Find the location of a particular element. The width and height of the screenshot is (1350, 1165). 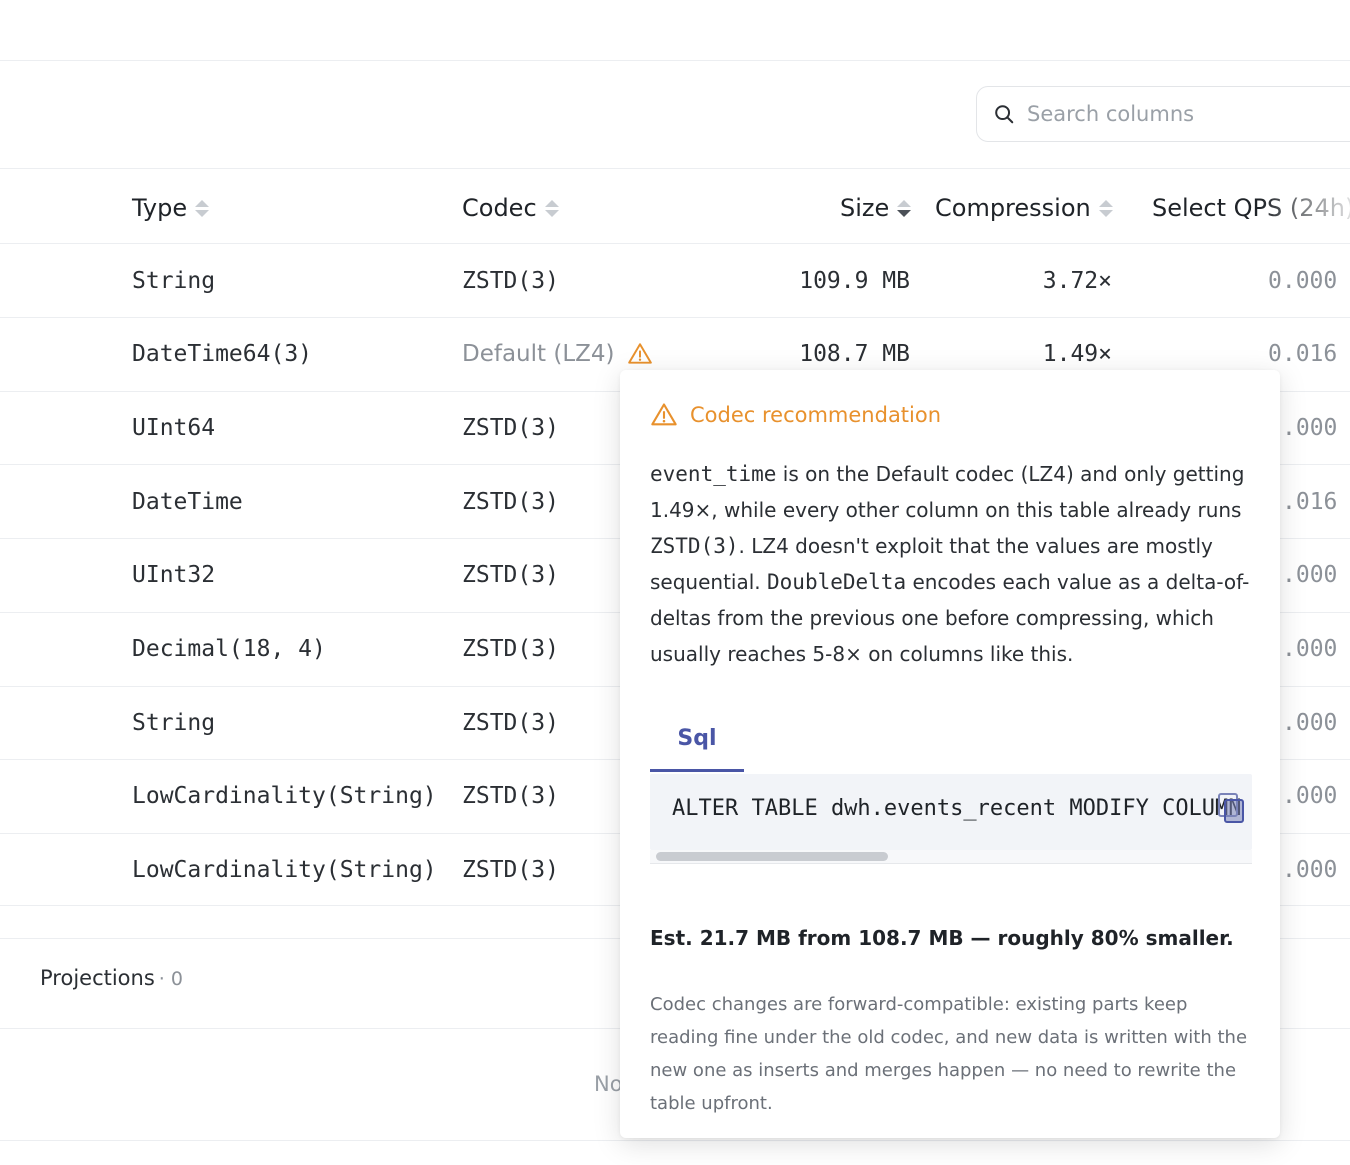

projections-count: · 0 is located at coordinates (170, 979).